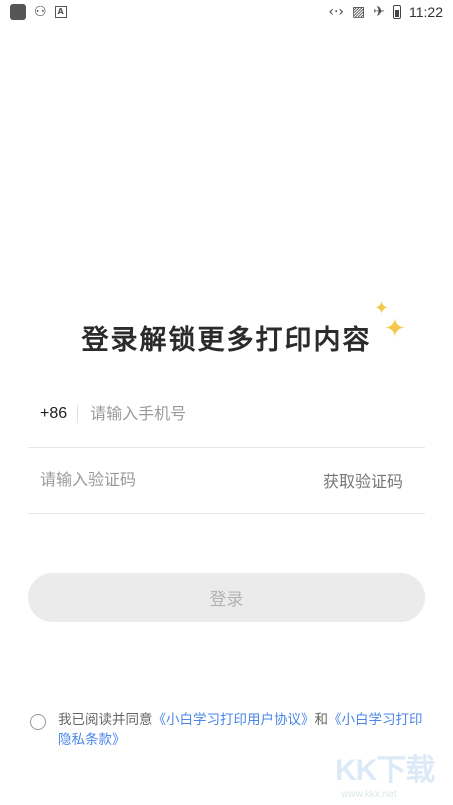  Describe the element at coordinates (257, 413) in the screenshot. I see `phone-input` at that location.